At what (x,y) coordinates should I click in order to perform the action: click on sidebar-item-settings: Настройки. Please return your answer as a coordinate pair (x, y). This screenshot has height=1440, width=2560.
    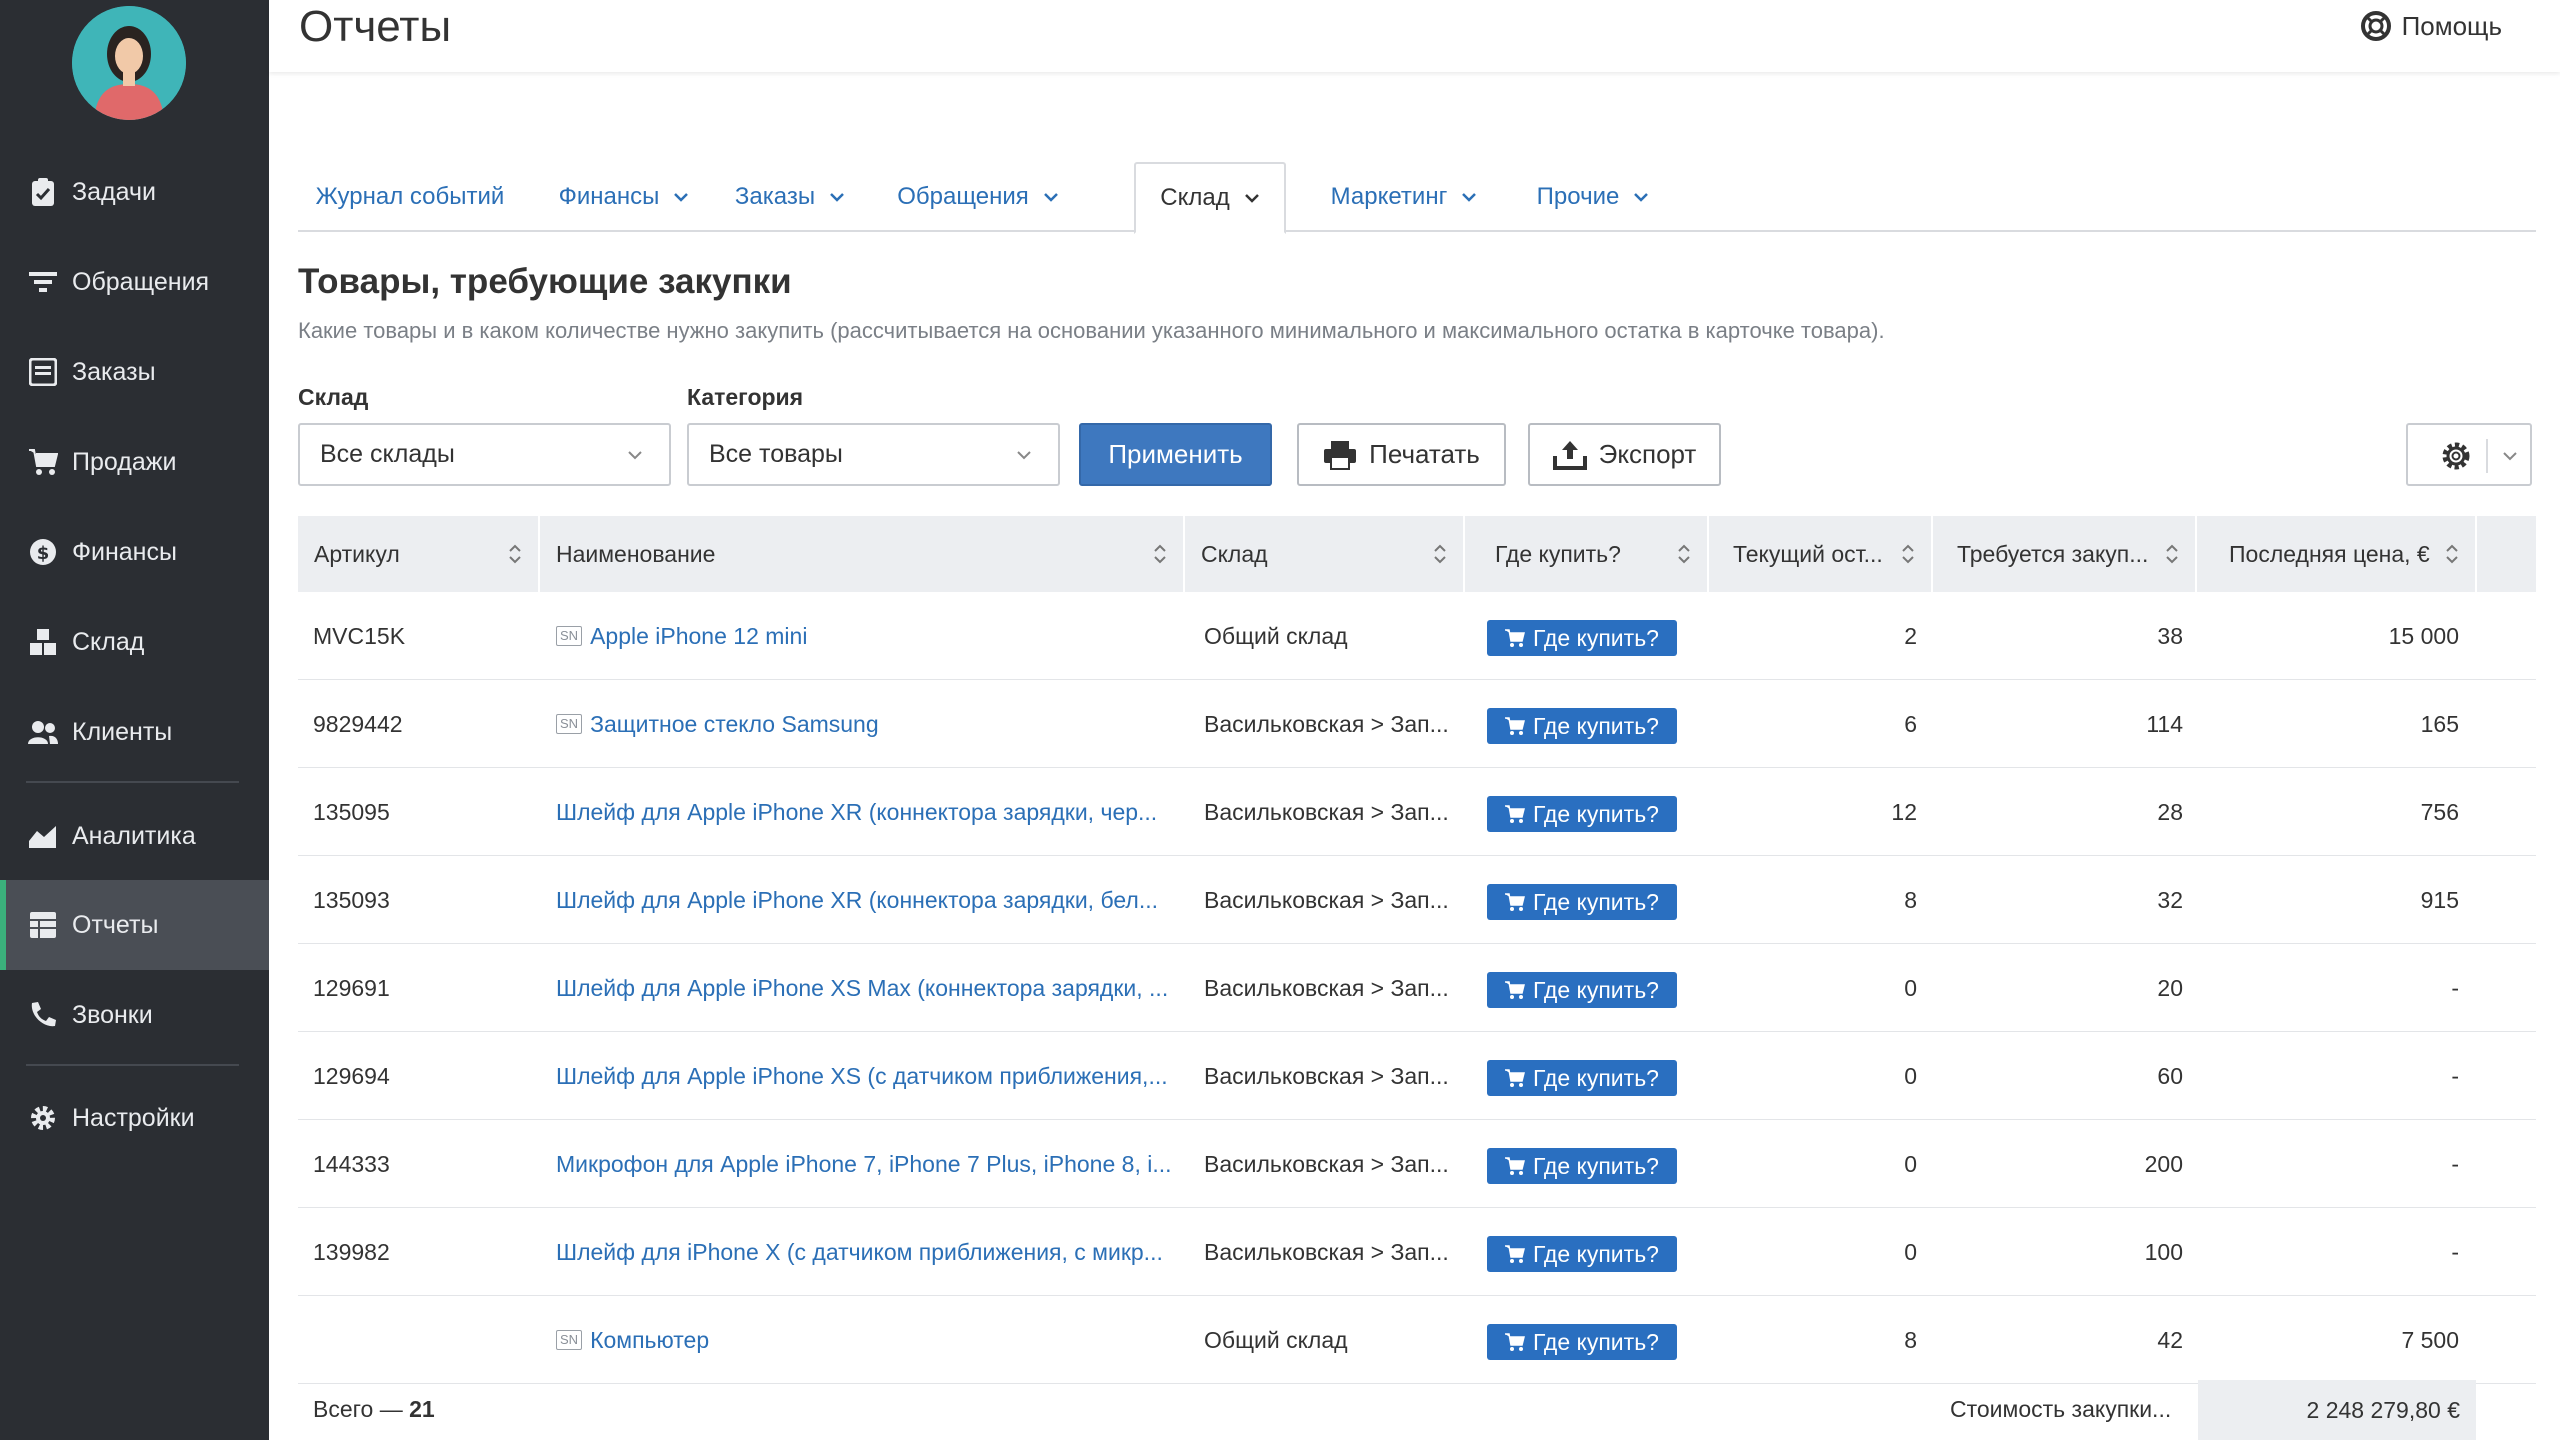
    Looking at the image, I should click on (134, 1118).